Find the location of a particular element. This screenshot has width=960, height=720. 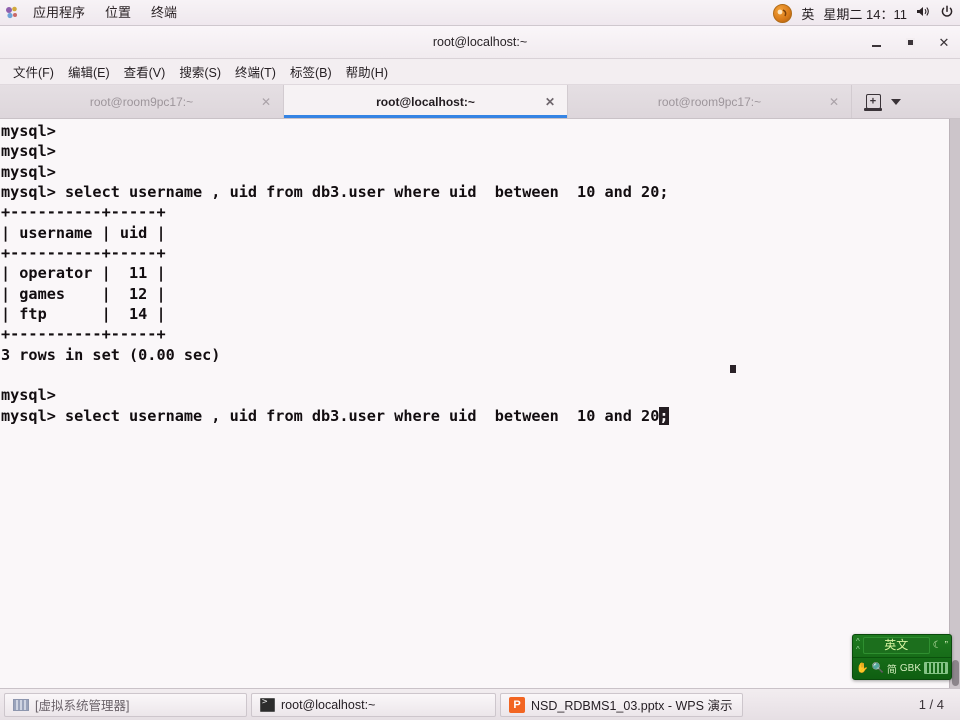

quote-icon: ” is located at coordinates (946, 645).